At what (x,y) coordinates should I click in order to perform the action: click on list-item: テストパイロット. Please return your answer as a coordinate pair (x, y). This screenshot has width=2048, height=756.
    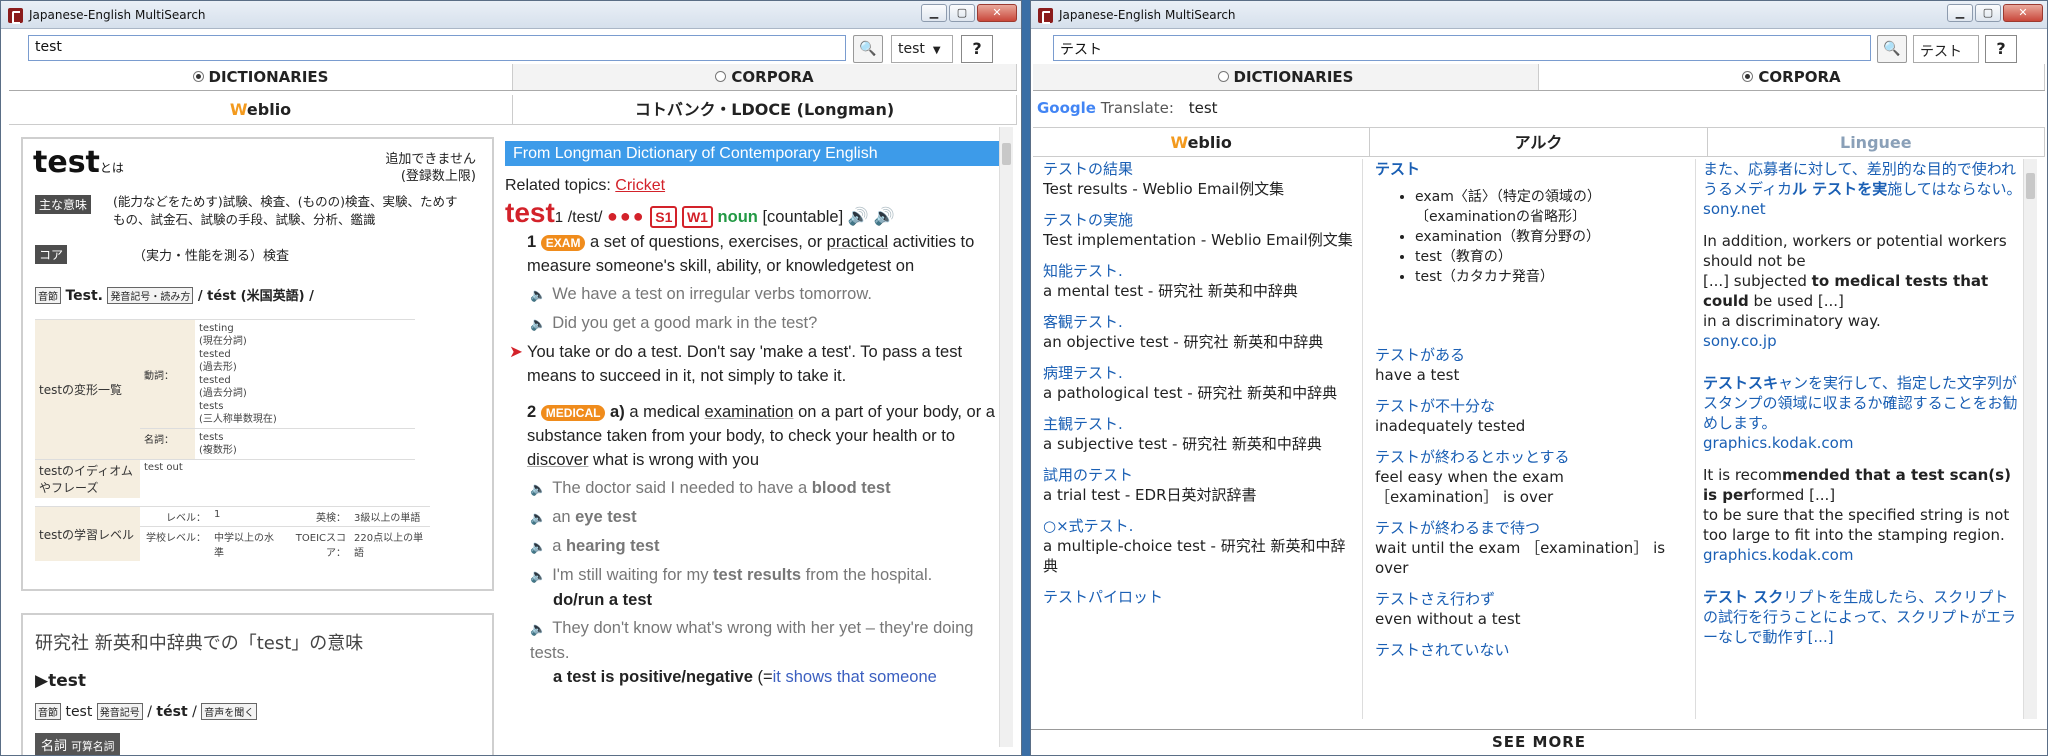
    Looking at the image, I should click on (1199, 597).